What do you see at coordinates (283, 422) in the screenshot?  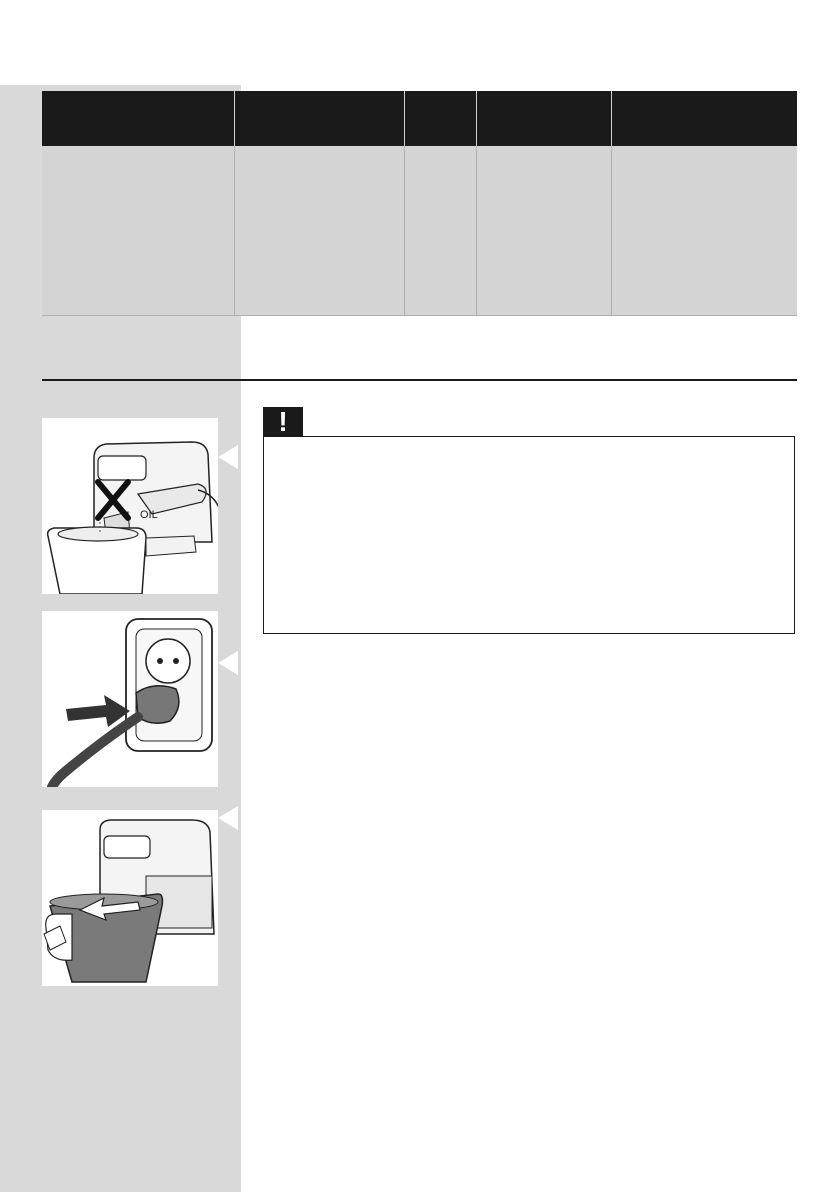 I see `exclamation-icon: !` at bounding box center [283, 422].